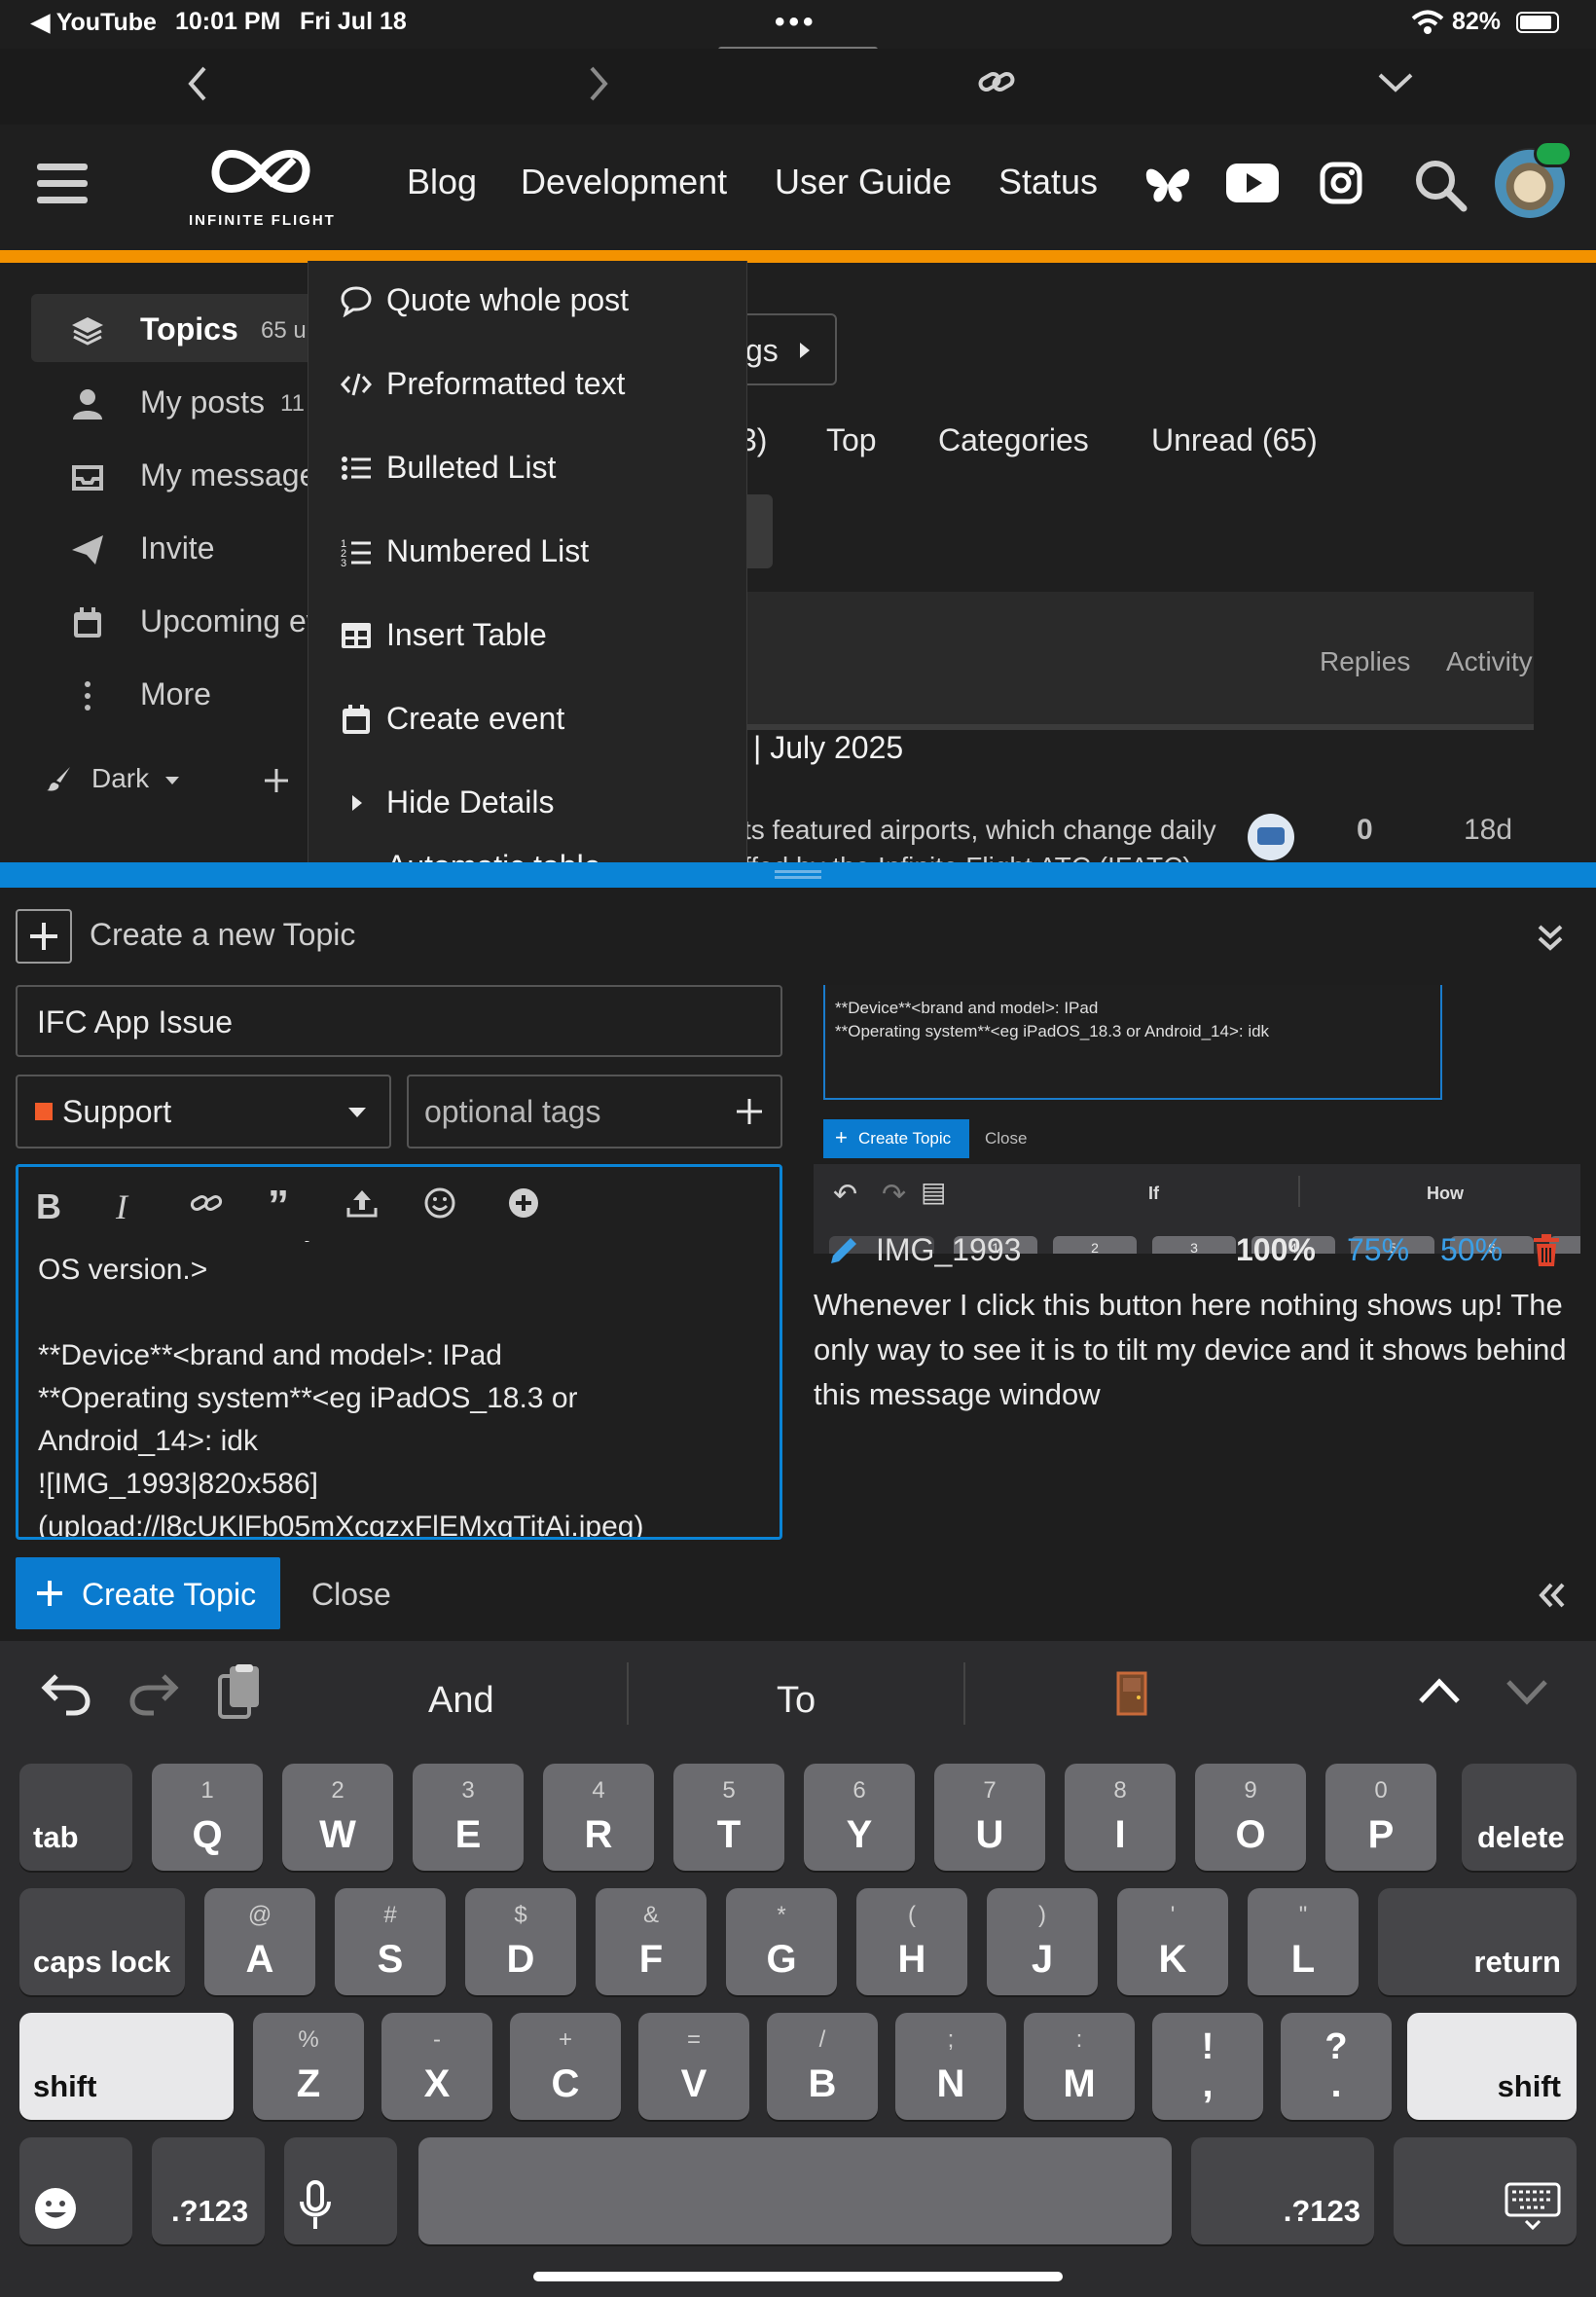 The image size is (1596, 2297). Describe the element at coordinates (205, 620) in the screenshot. I see `sidebar-item-upcoming-events: Upcoming events` at that location.